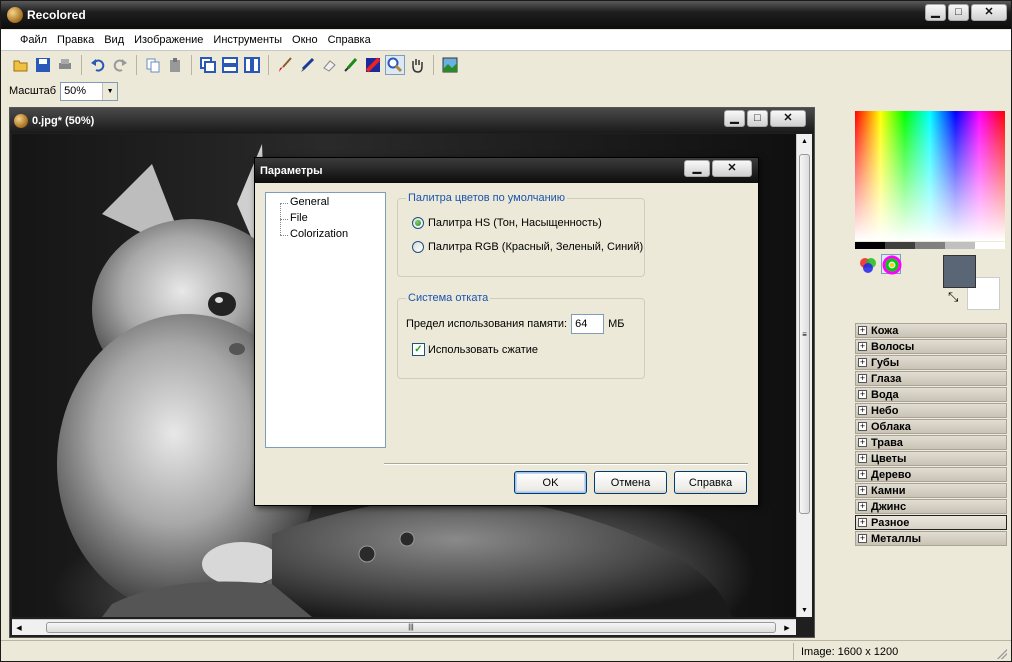  Describe the element at coordinates (931, 522) in the screenshot. I see `category-item: + Разное` at that location.